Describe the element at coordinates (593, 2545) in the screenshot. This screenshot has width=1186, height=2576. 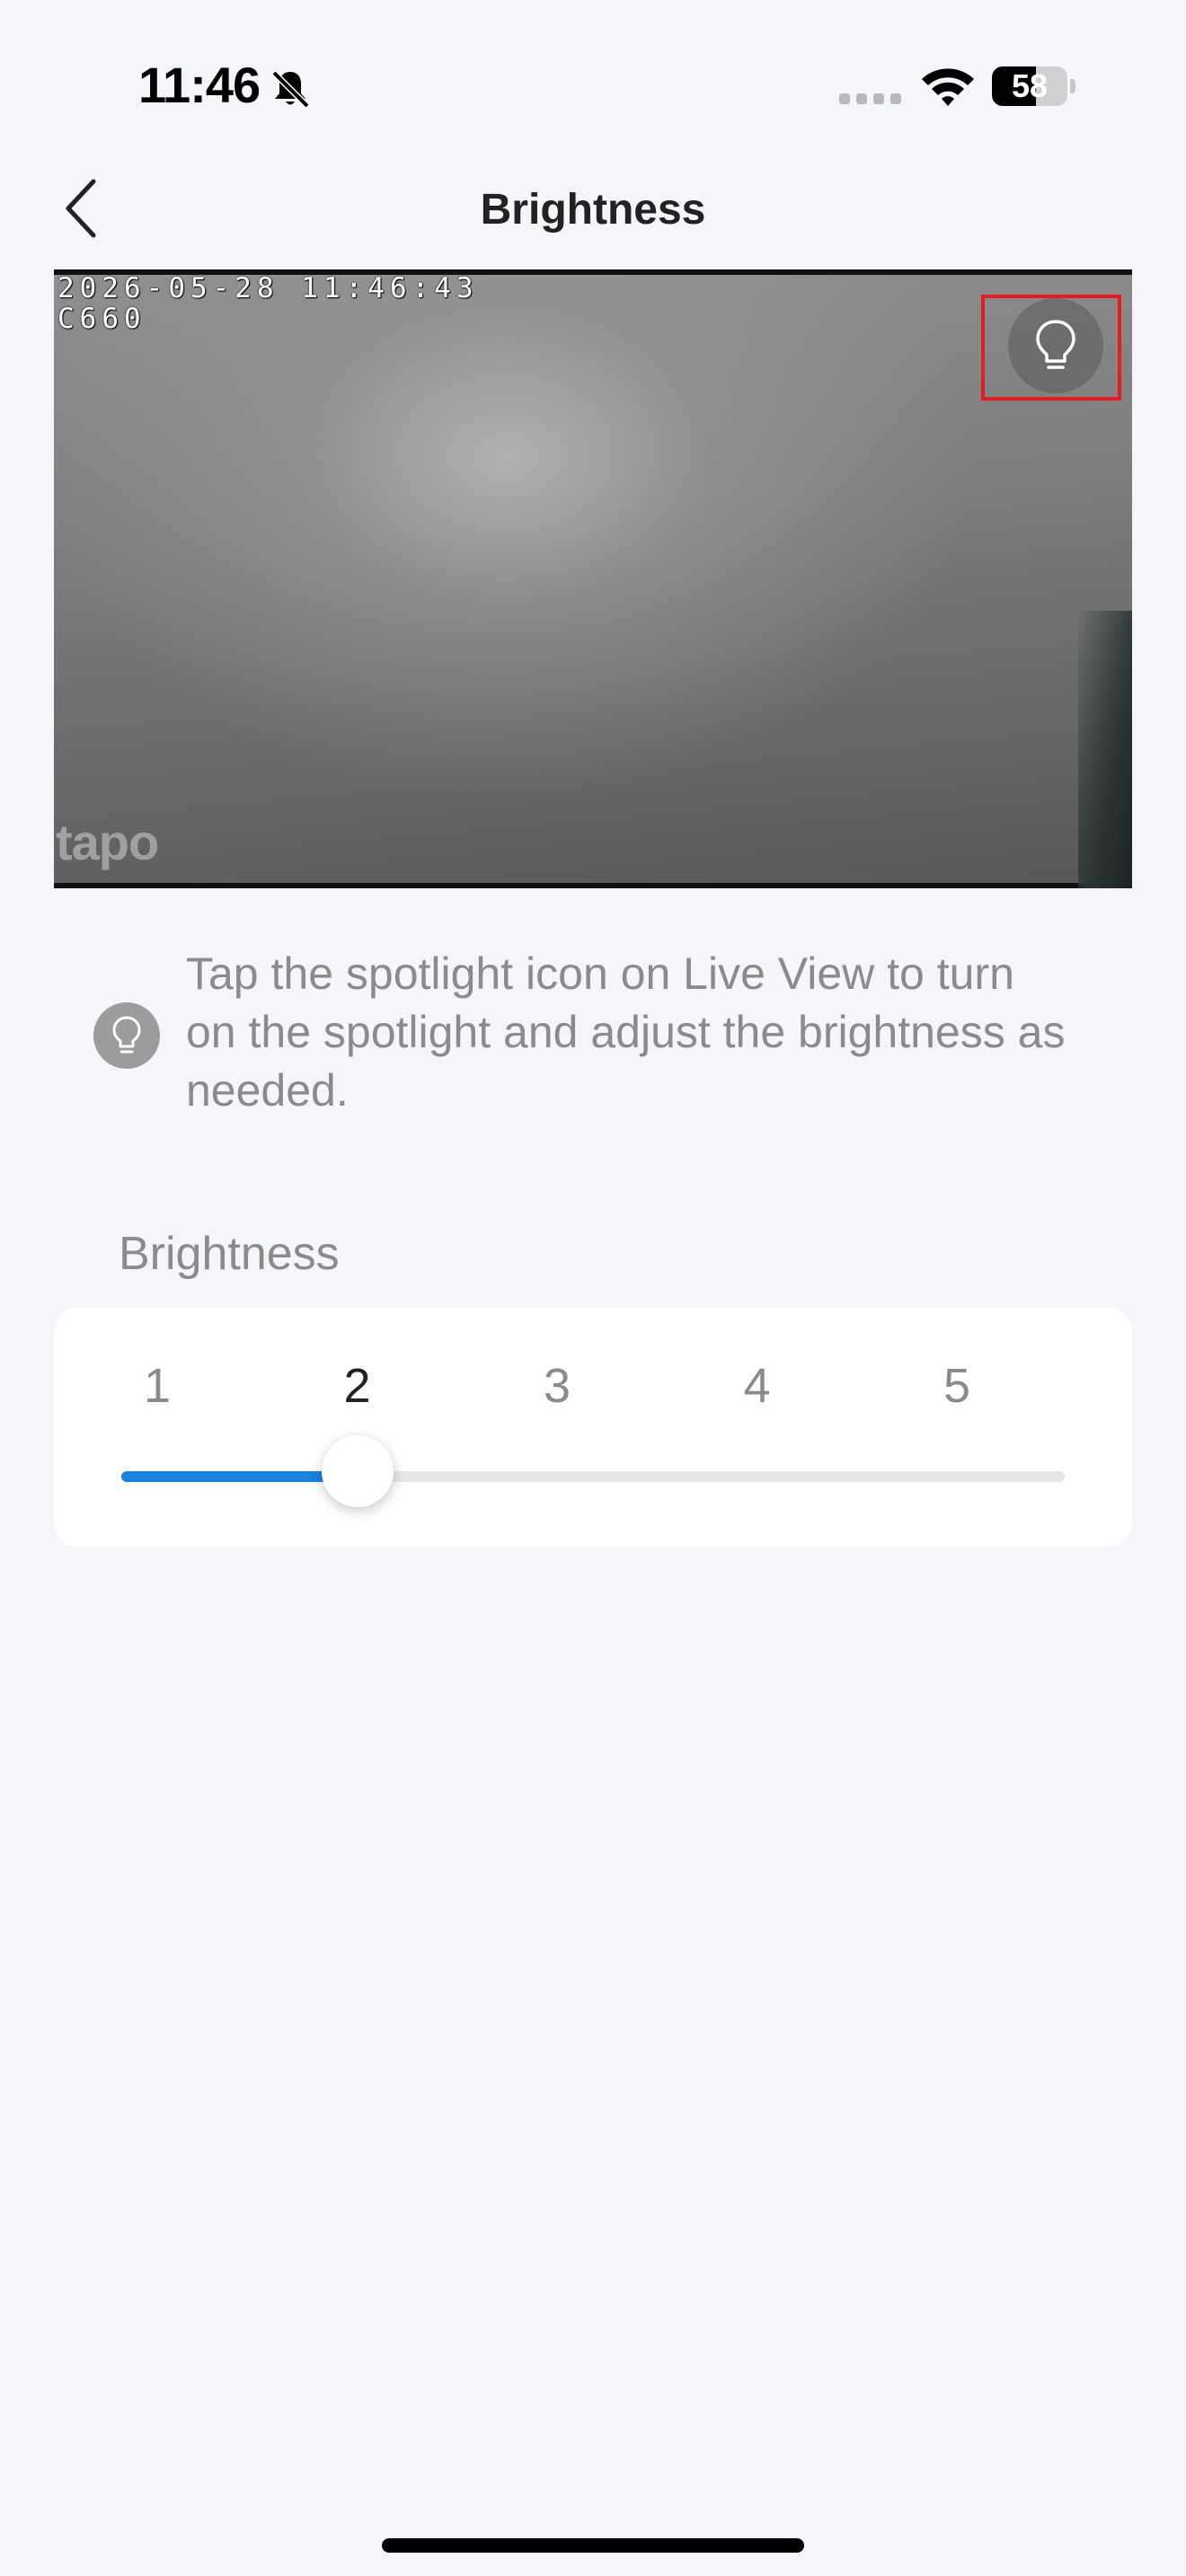
I see `home-indicator` at that location.